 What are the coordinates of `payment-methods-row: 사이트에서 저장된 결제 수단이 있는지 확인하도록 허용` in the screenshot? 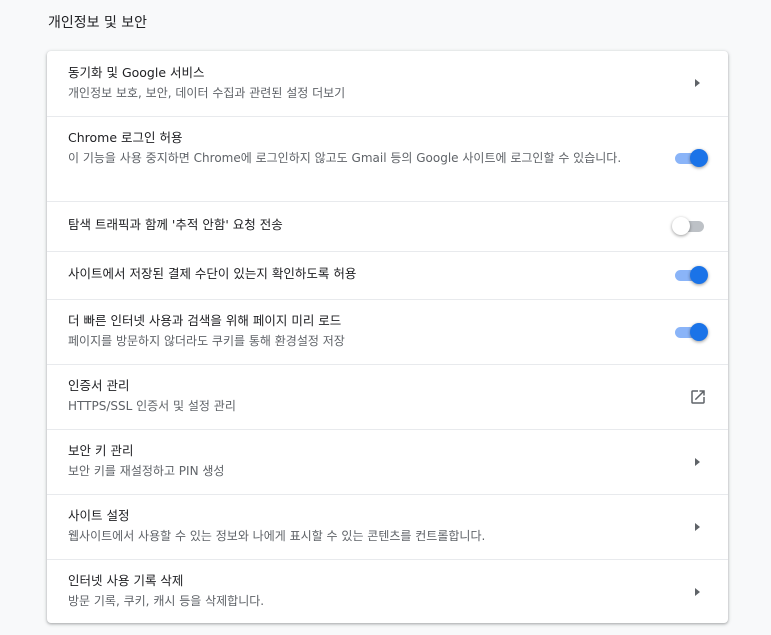 It's located at (387, 275).